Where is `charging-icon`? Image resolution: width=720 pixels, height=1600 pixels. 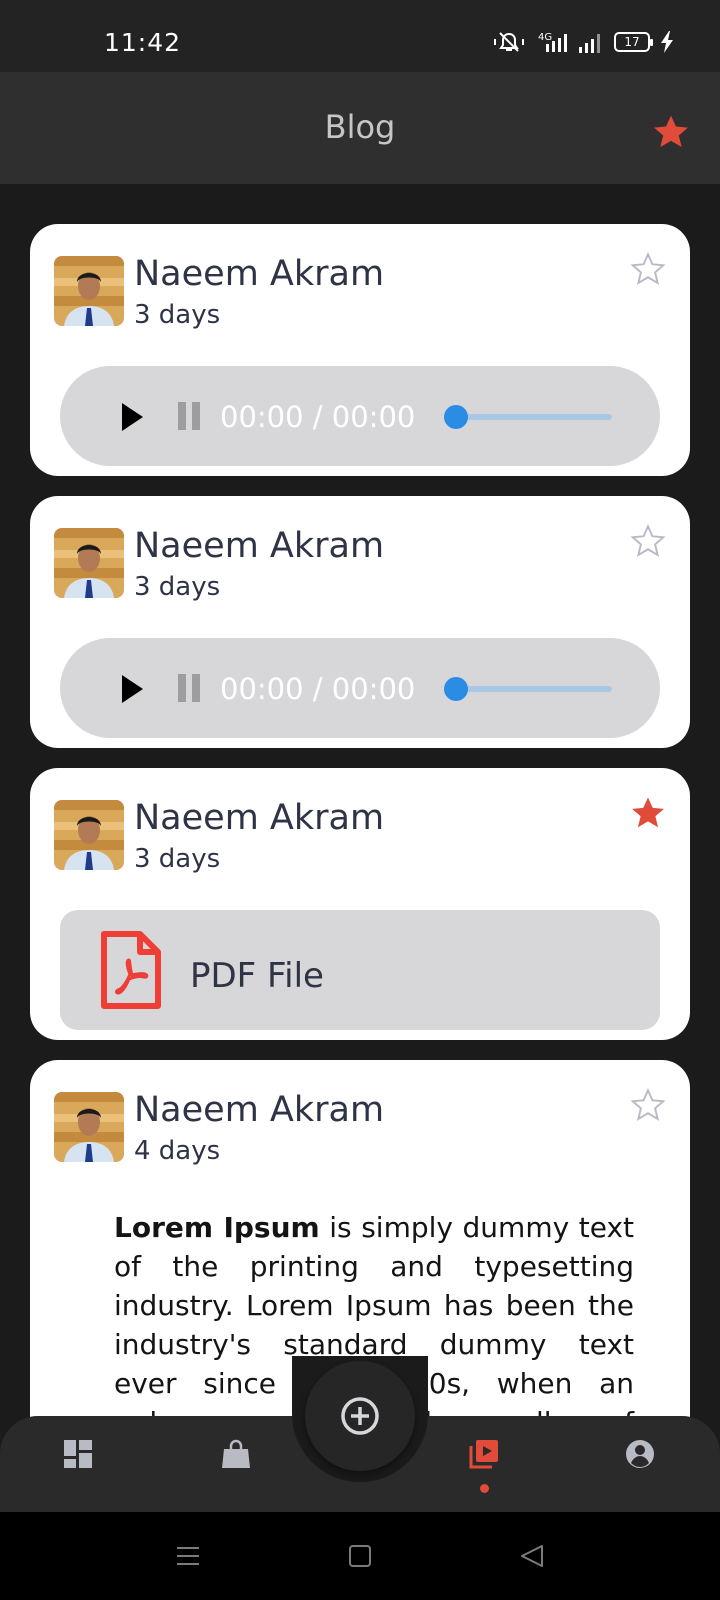 charging-icon is located at coordinates (667, 42).